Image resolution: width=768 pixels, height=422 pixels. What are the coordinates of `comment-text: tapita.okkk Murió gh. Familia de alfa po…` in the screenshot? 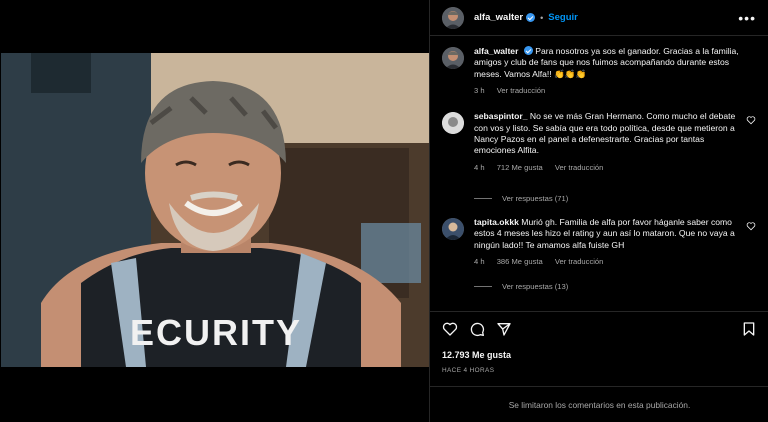 It's located at (607, 234).